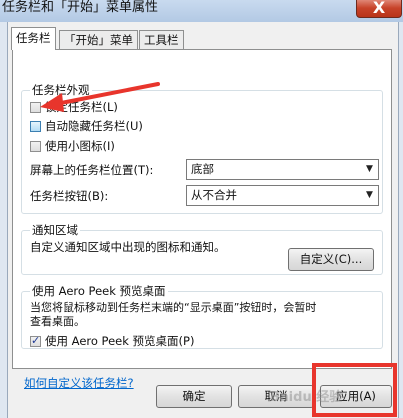  Describe the element at coordinates (100, 97) in the screenshot. I see `annotation-arrow-icon` at that location.